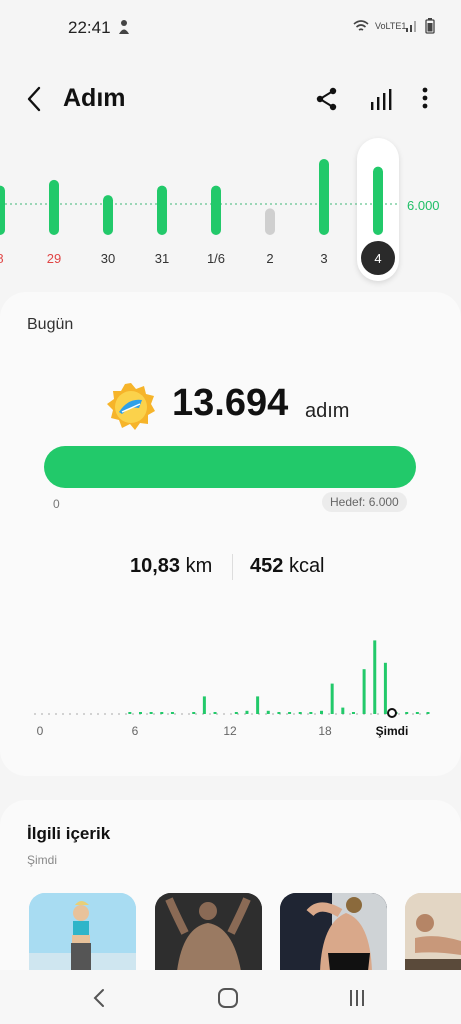  Describe the element at coordinates (232, 567) in the screenshot. I see `metric-divider` at that location.